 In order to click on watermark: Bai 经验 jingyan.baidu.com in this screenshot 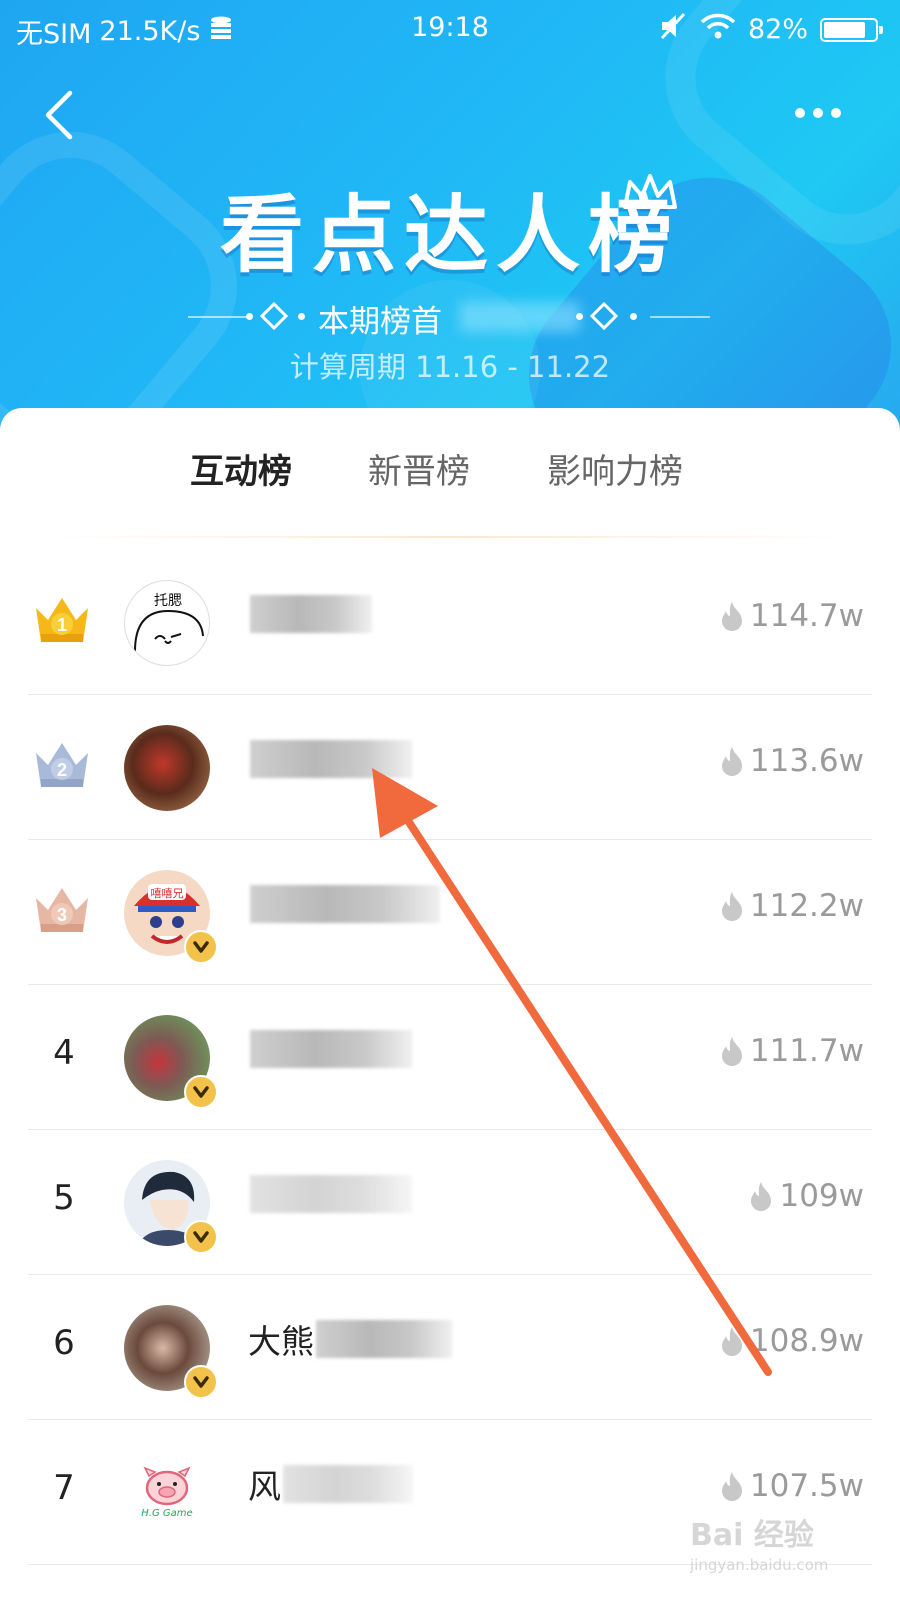, I will do `click(759, 1542)`.